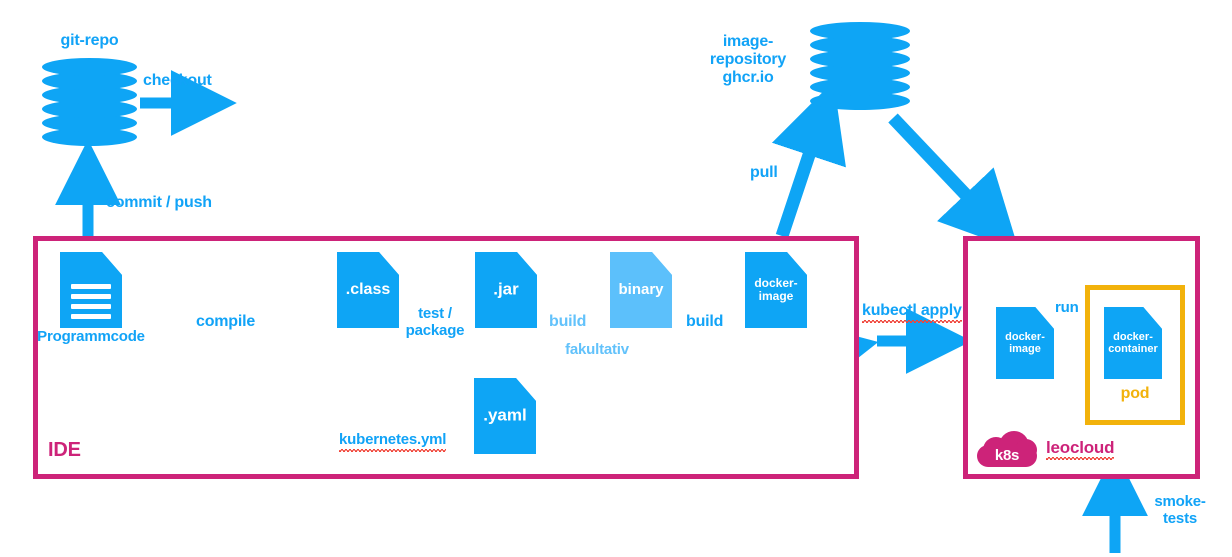 The height and width of the screenshot is (557, 1232). I want to click on binary-file-text: binary, so click(641, 289).